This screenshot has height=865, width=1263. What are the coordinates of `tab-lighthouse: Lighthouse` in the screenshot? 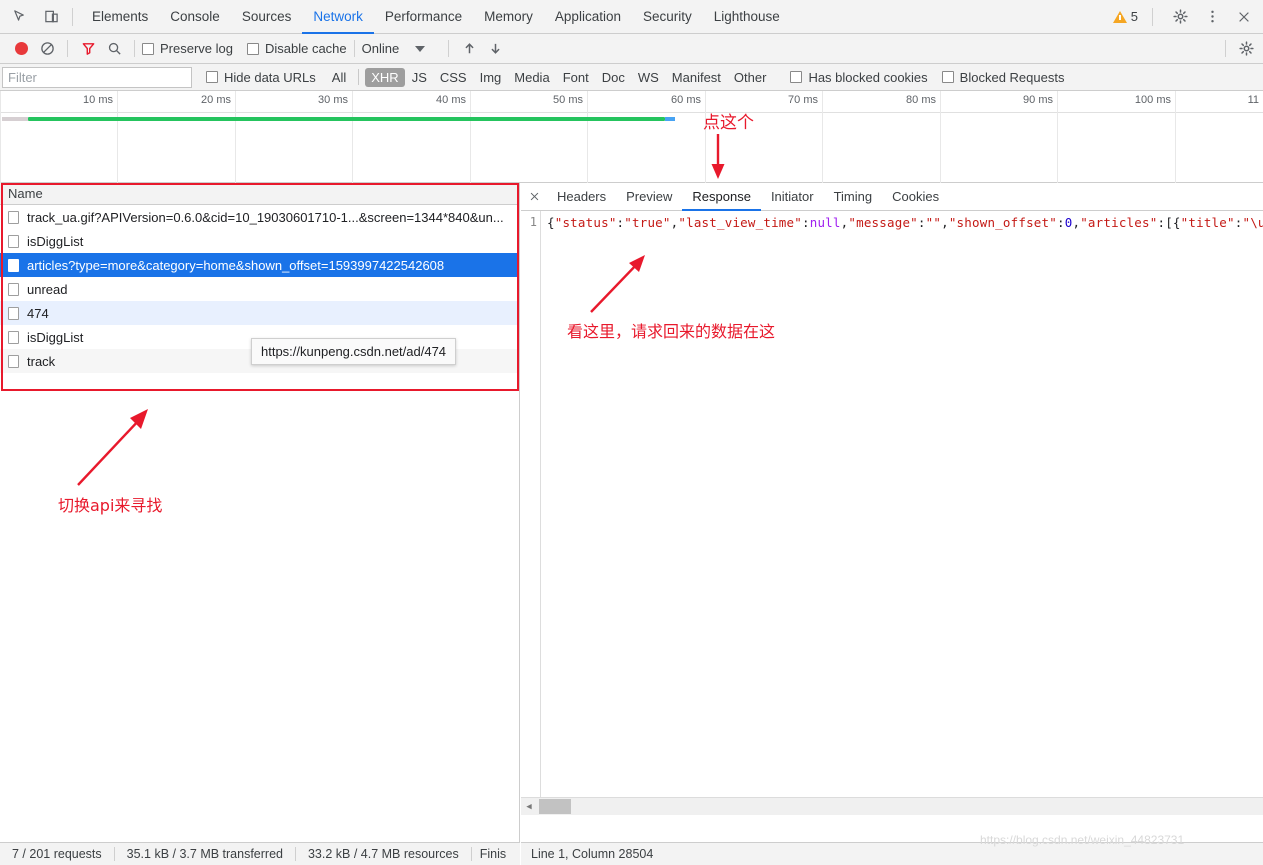 It's located at (747, 17).